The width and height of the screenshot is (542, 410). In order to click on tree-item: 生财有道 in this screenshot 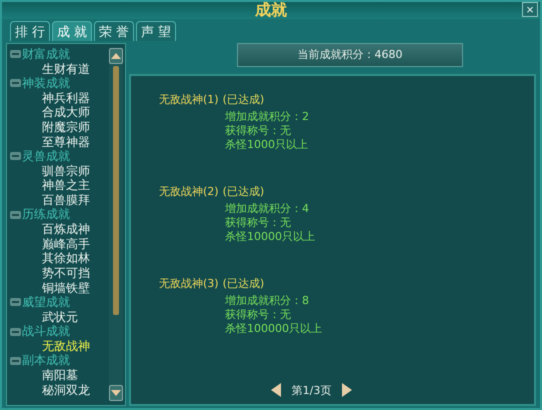, I will do `click(59, 69)`.